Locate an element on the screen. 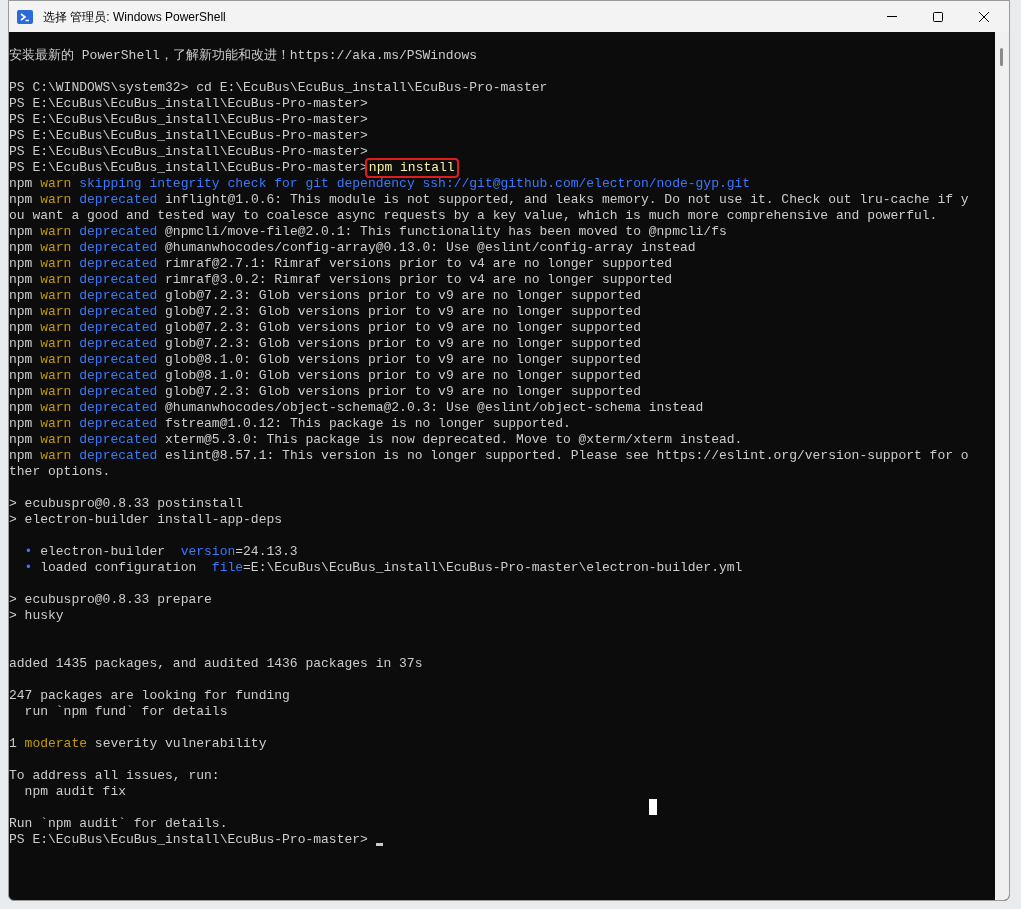 Image resolution: width=1021 pixels, height=909 pixels. terminal-line: ou want a good and tested way to coalesce async requests by a key value, which is much more comprehensive and powerful. is located at coordinates (473, 216).